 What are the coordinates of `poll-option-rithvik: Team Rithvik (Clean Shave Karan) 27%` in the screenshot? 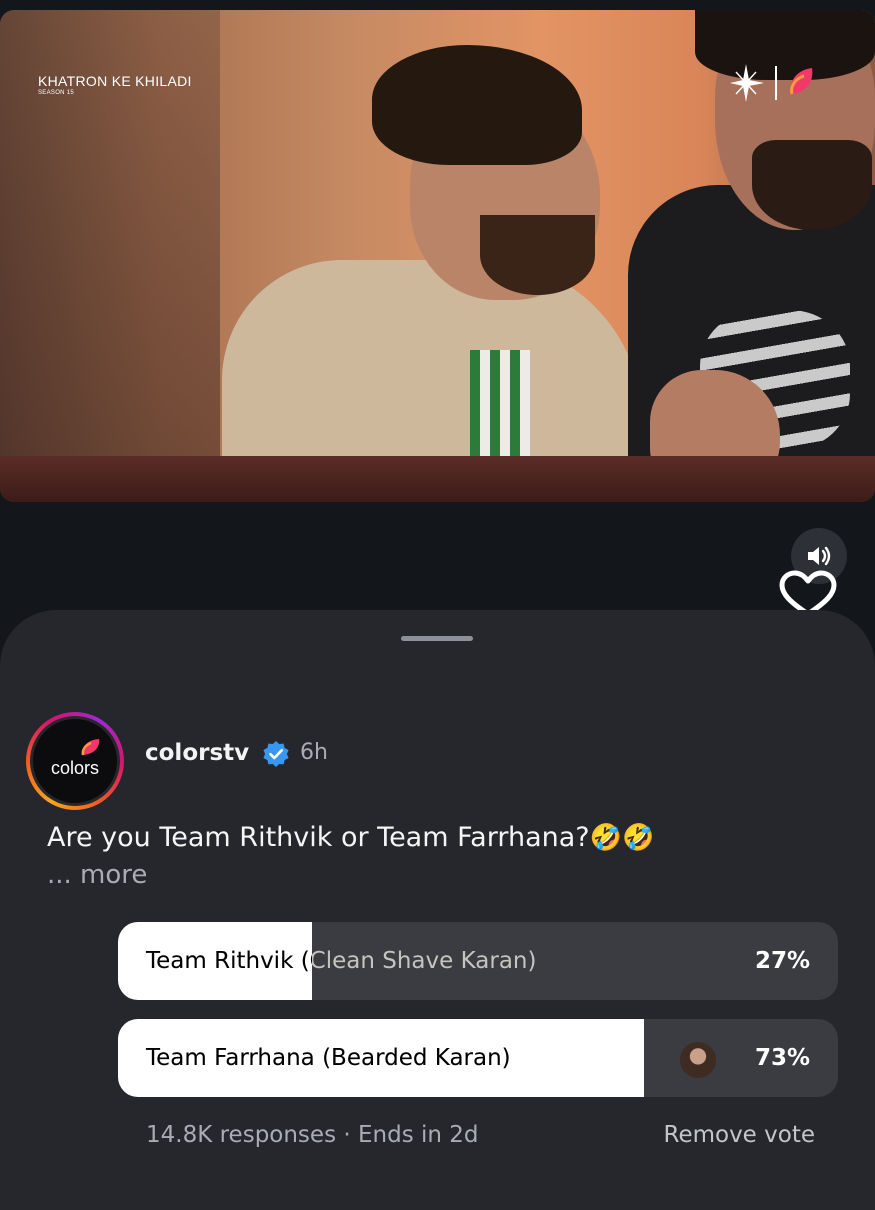 It's located at (478, 961).